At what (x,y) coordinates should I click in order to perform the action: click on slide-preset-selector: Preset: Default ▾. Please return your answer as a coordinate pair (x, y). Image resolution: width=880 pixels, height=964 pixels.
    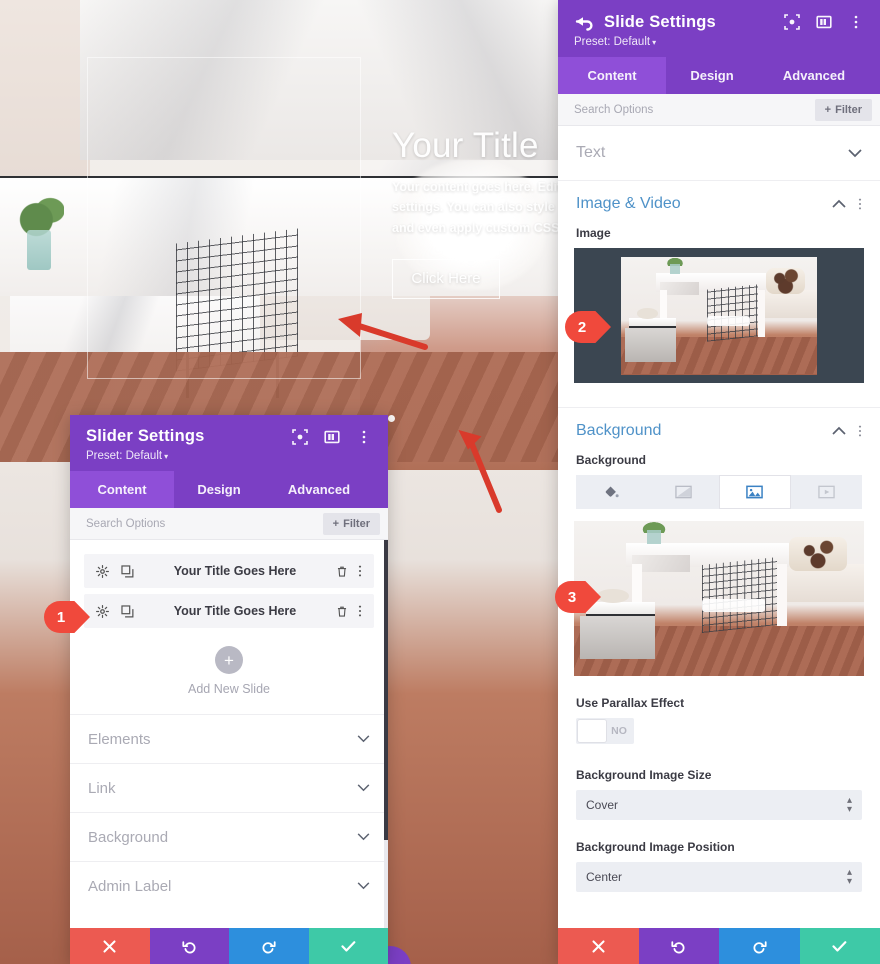
    Looking at the image, I should click on (719, 42).